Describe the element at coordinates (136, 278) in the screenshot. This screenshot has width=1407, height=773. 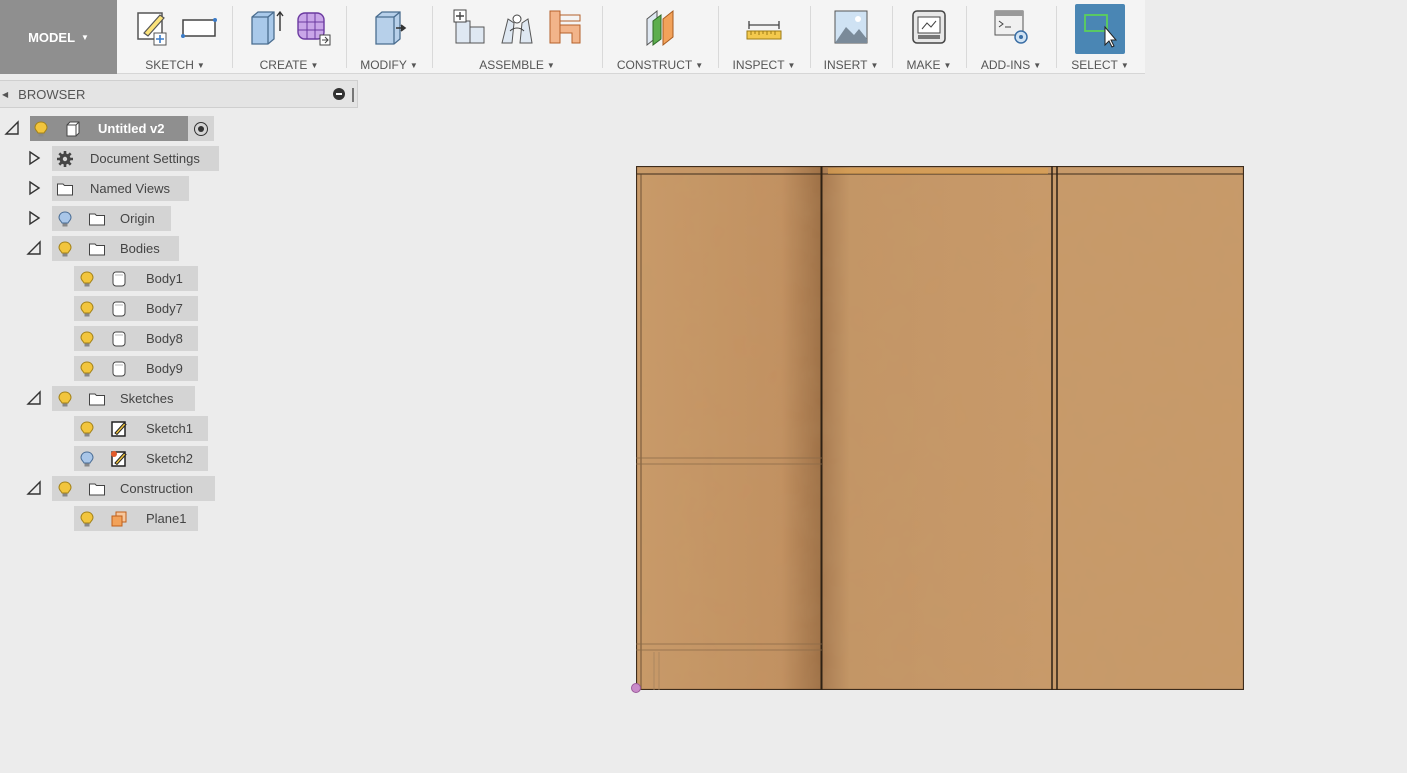
I see `body1-item: Body1` at that location.